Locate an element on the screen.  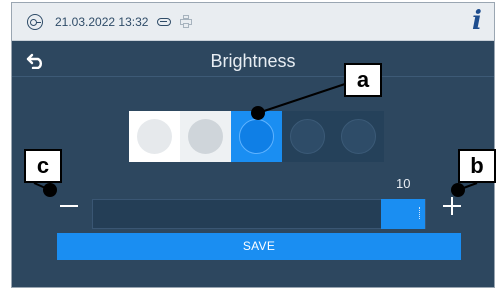
callout-dot-c is located at coordinates (50, 190).